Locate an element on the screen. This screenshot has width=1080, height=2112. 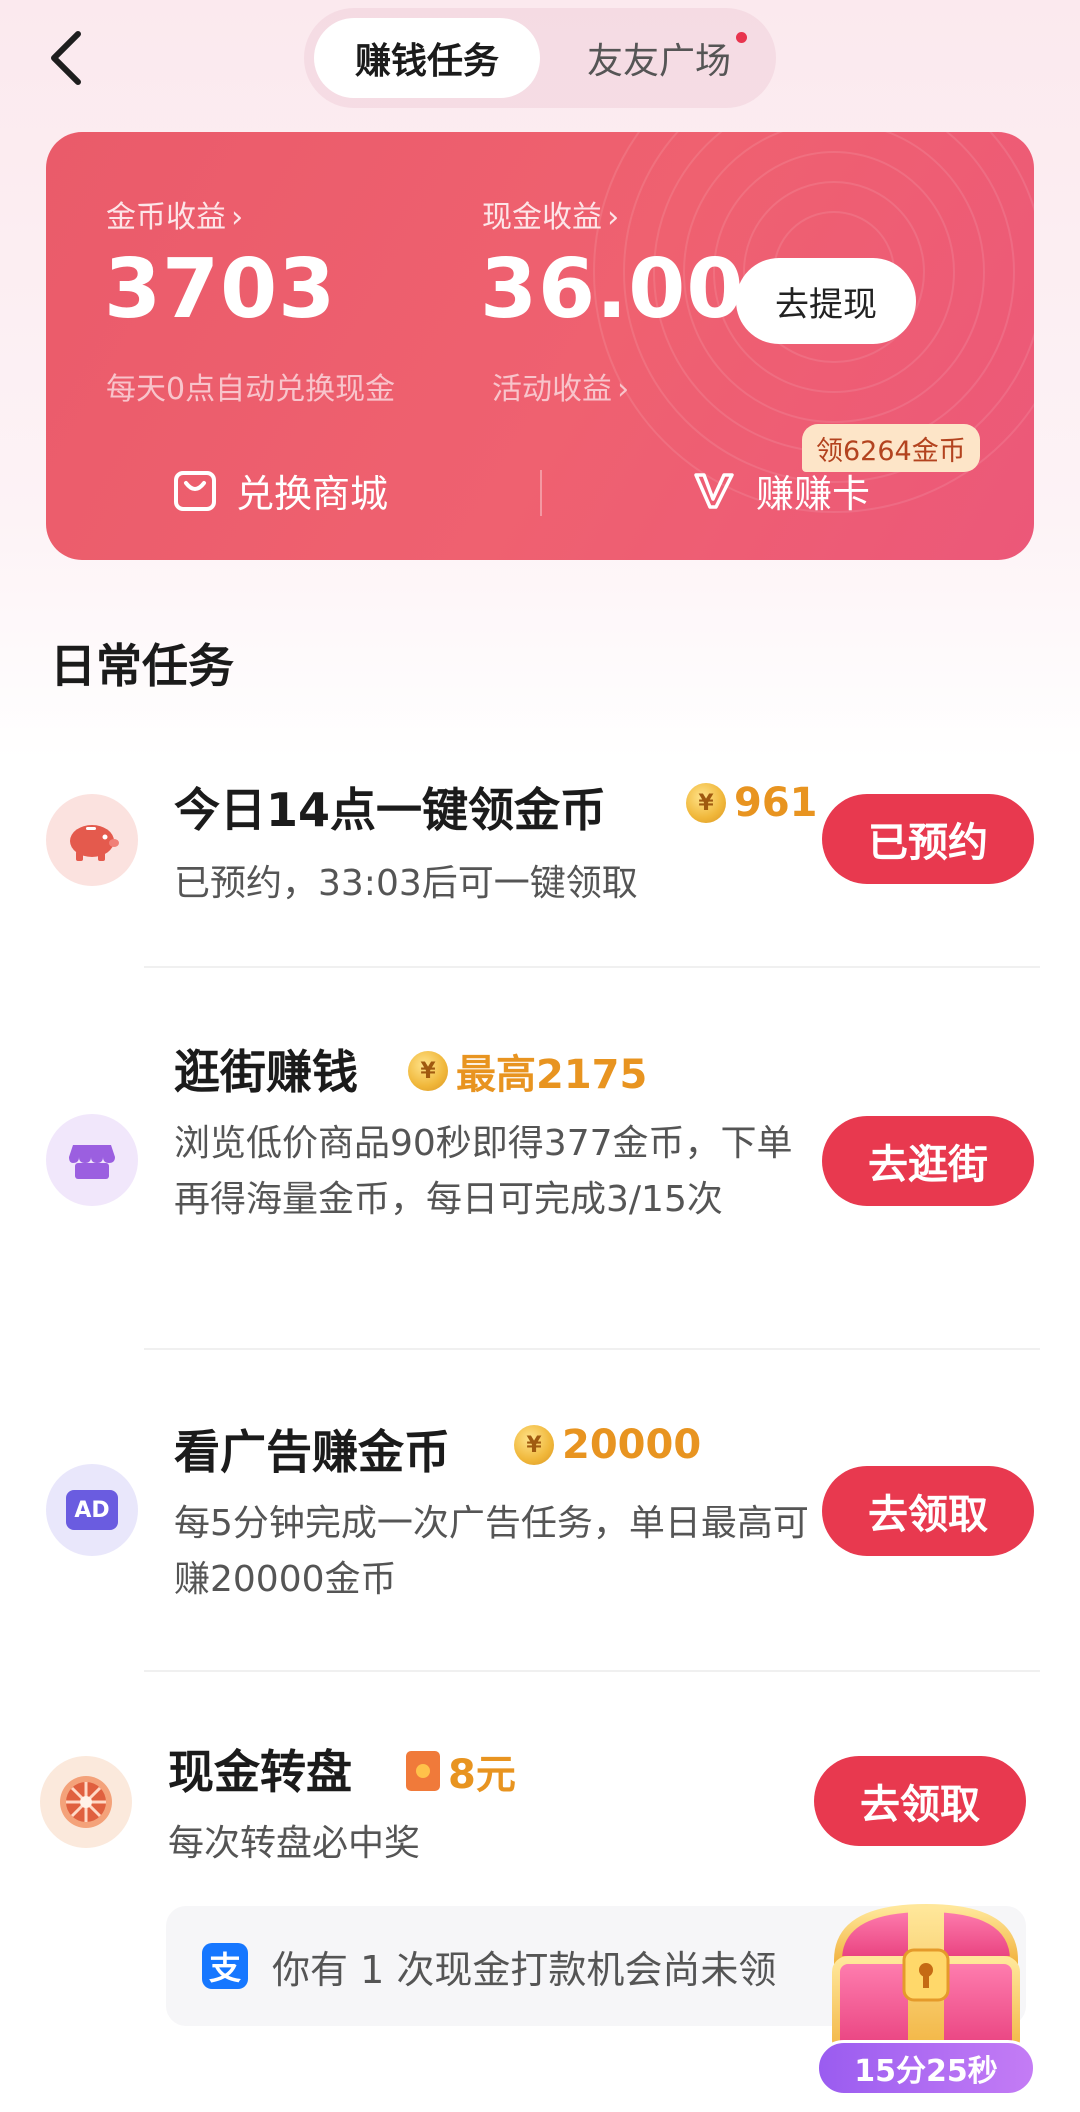
task-reward: ¥ 961 is located at coordinates (752, 803).